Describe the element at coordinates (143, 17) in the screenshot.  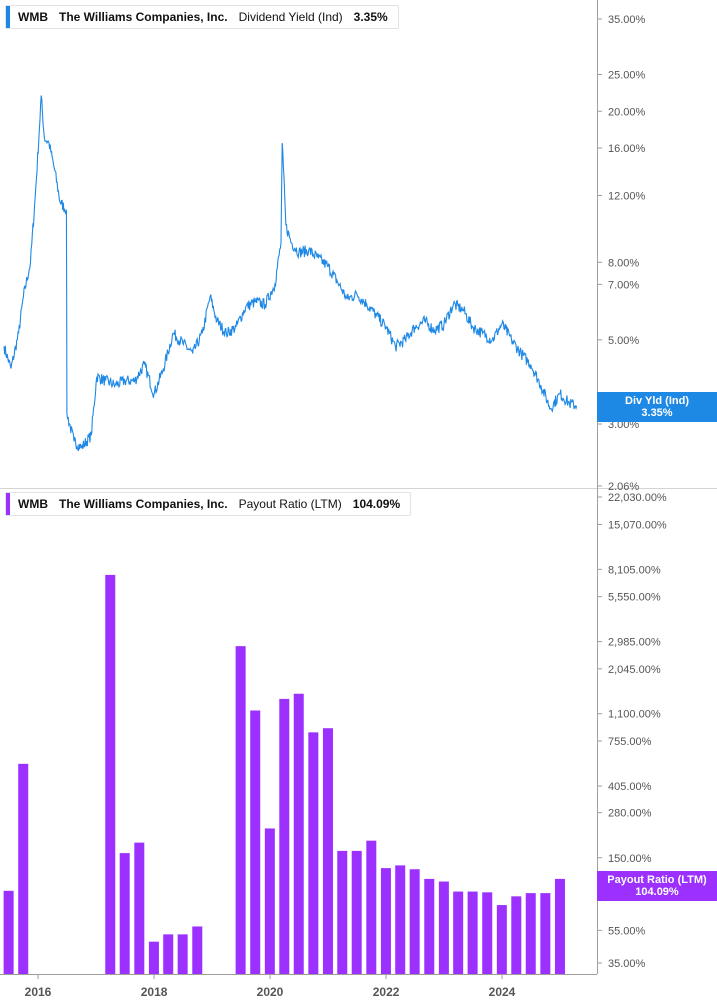
I see `top-legend-company: The Williams Companies, Inc.` at that location.